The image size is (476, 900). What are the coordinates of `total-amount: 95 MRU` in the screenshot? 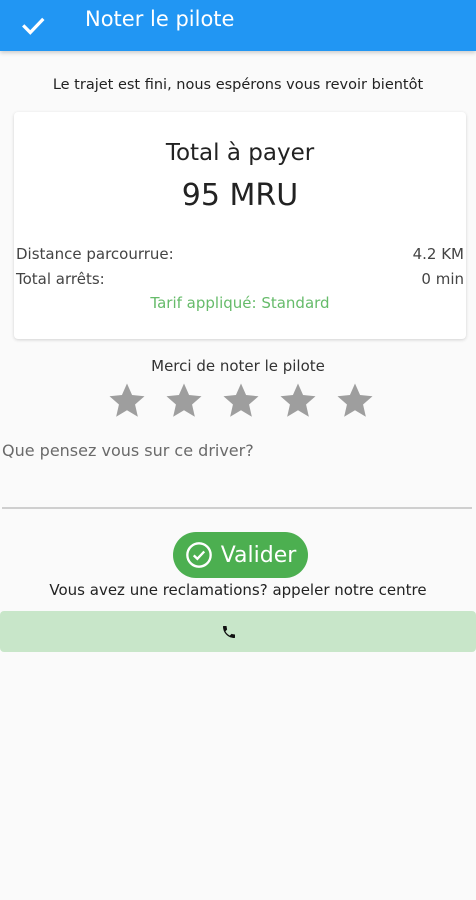 It's located at (240, 195).